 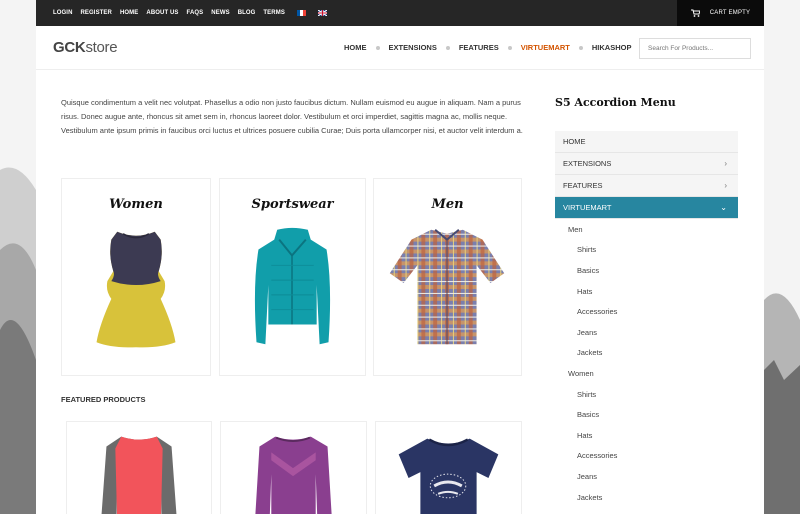 What do you see at coordinates (730, 13) in the screenshot?
I see `cart-label: CART EMPTY` at bounding box center [730, 13].